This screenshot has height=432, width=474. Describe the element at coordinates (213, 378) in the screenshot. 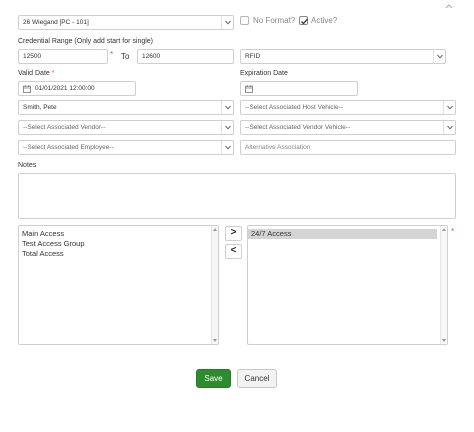

I see `save-button: Save` at that location.